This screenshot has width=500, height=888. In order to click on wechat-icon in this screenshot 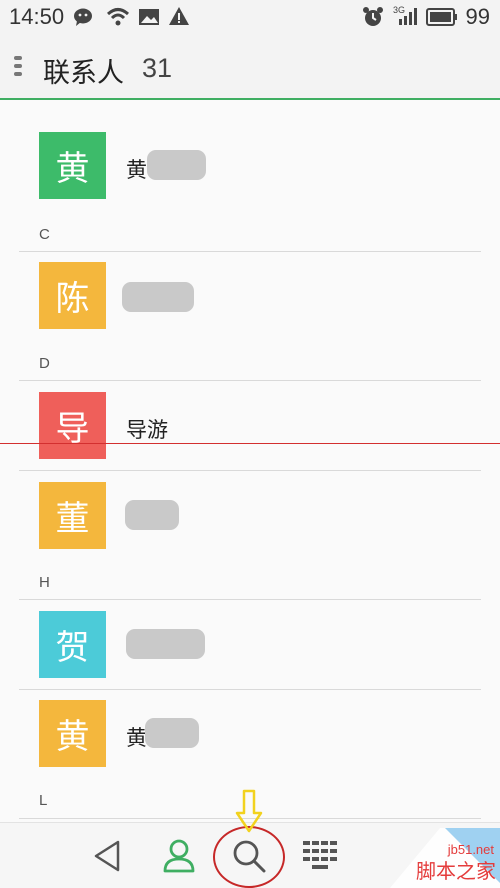, I will do `click(83, 17)`.